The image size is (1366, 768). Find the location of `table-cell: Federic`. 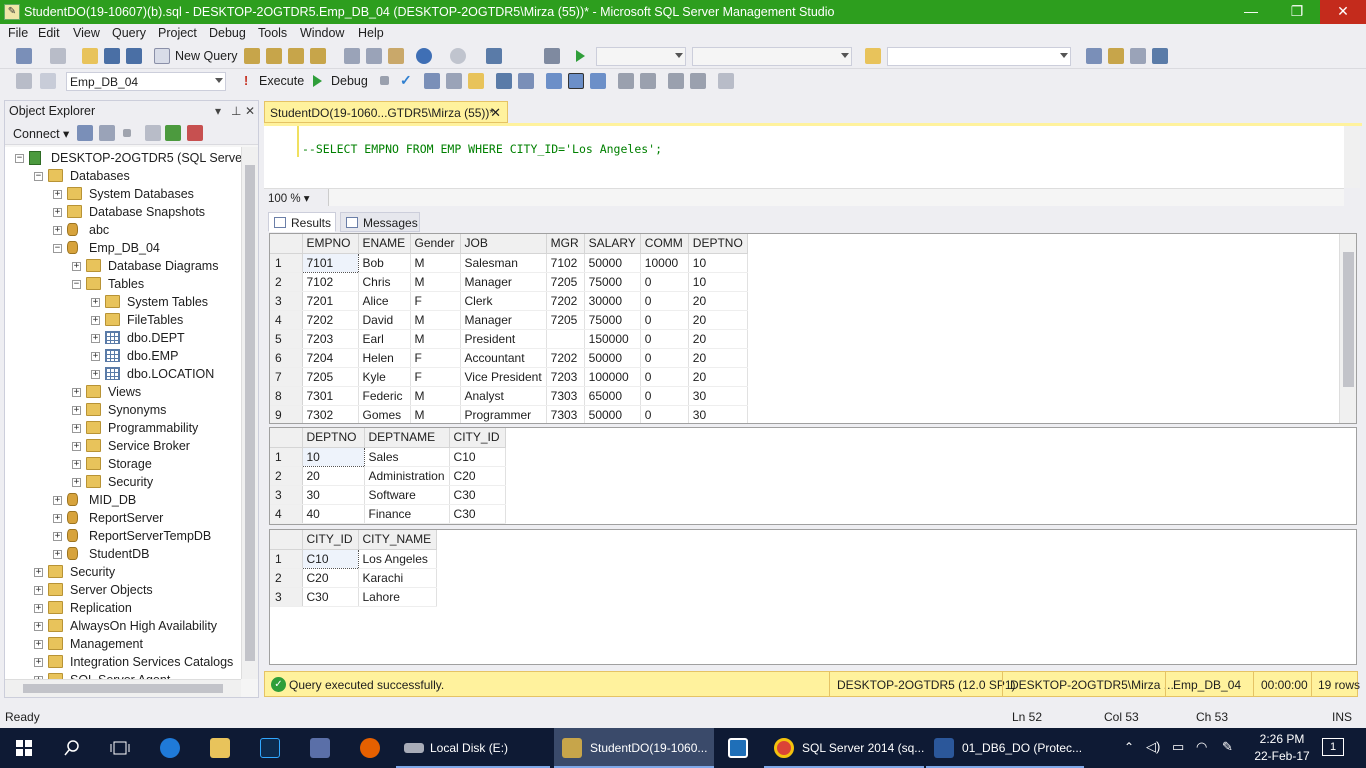

table-cell: Federic is located at coordinates (384, 396).